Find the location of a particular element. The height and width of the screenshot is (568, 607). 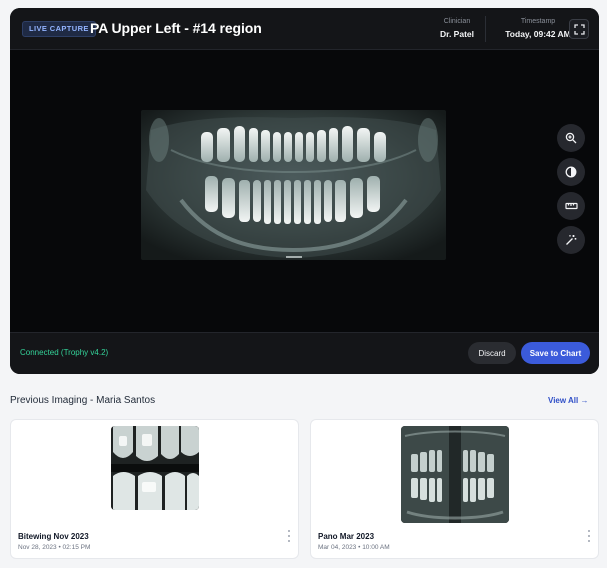

fullscreen-icon is located at coordinates (579, 29).